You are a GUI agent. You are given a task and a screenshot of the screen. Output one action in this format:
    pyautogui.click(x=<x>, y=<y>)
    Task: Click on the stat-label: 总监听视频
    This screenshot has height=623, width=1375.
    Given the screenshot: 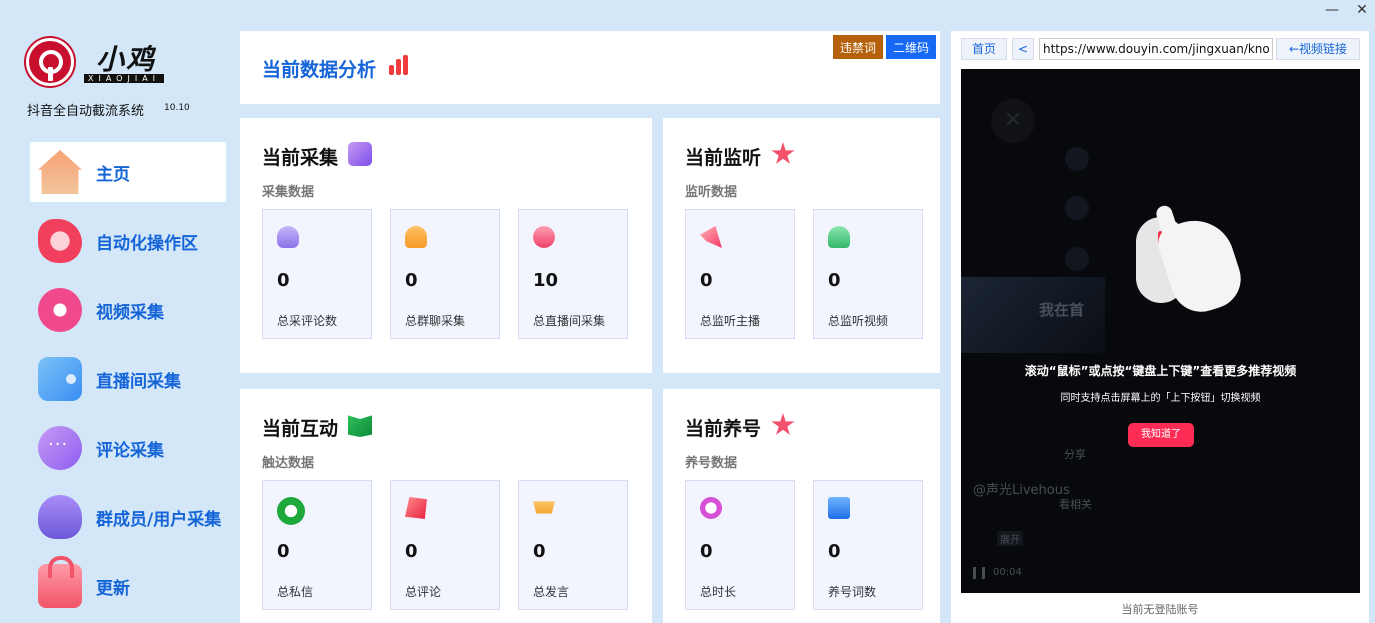 What is the action you would take?
    pyautogui.click(x=858, y=321)
    